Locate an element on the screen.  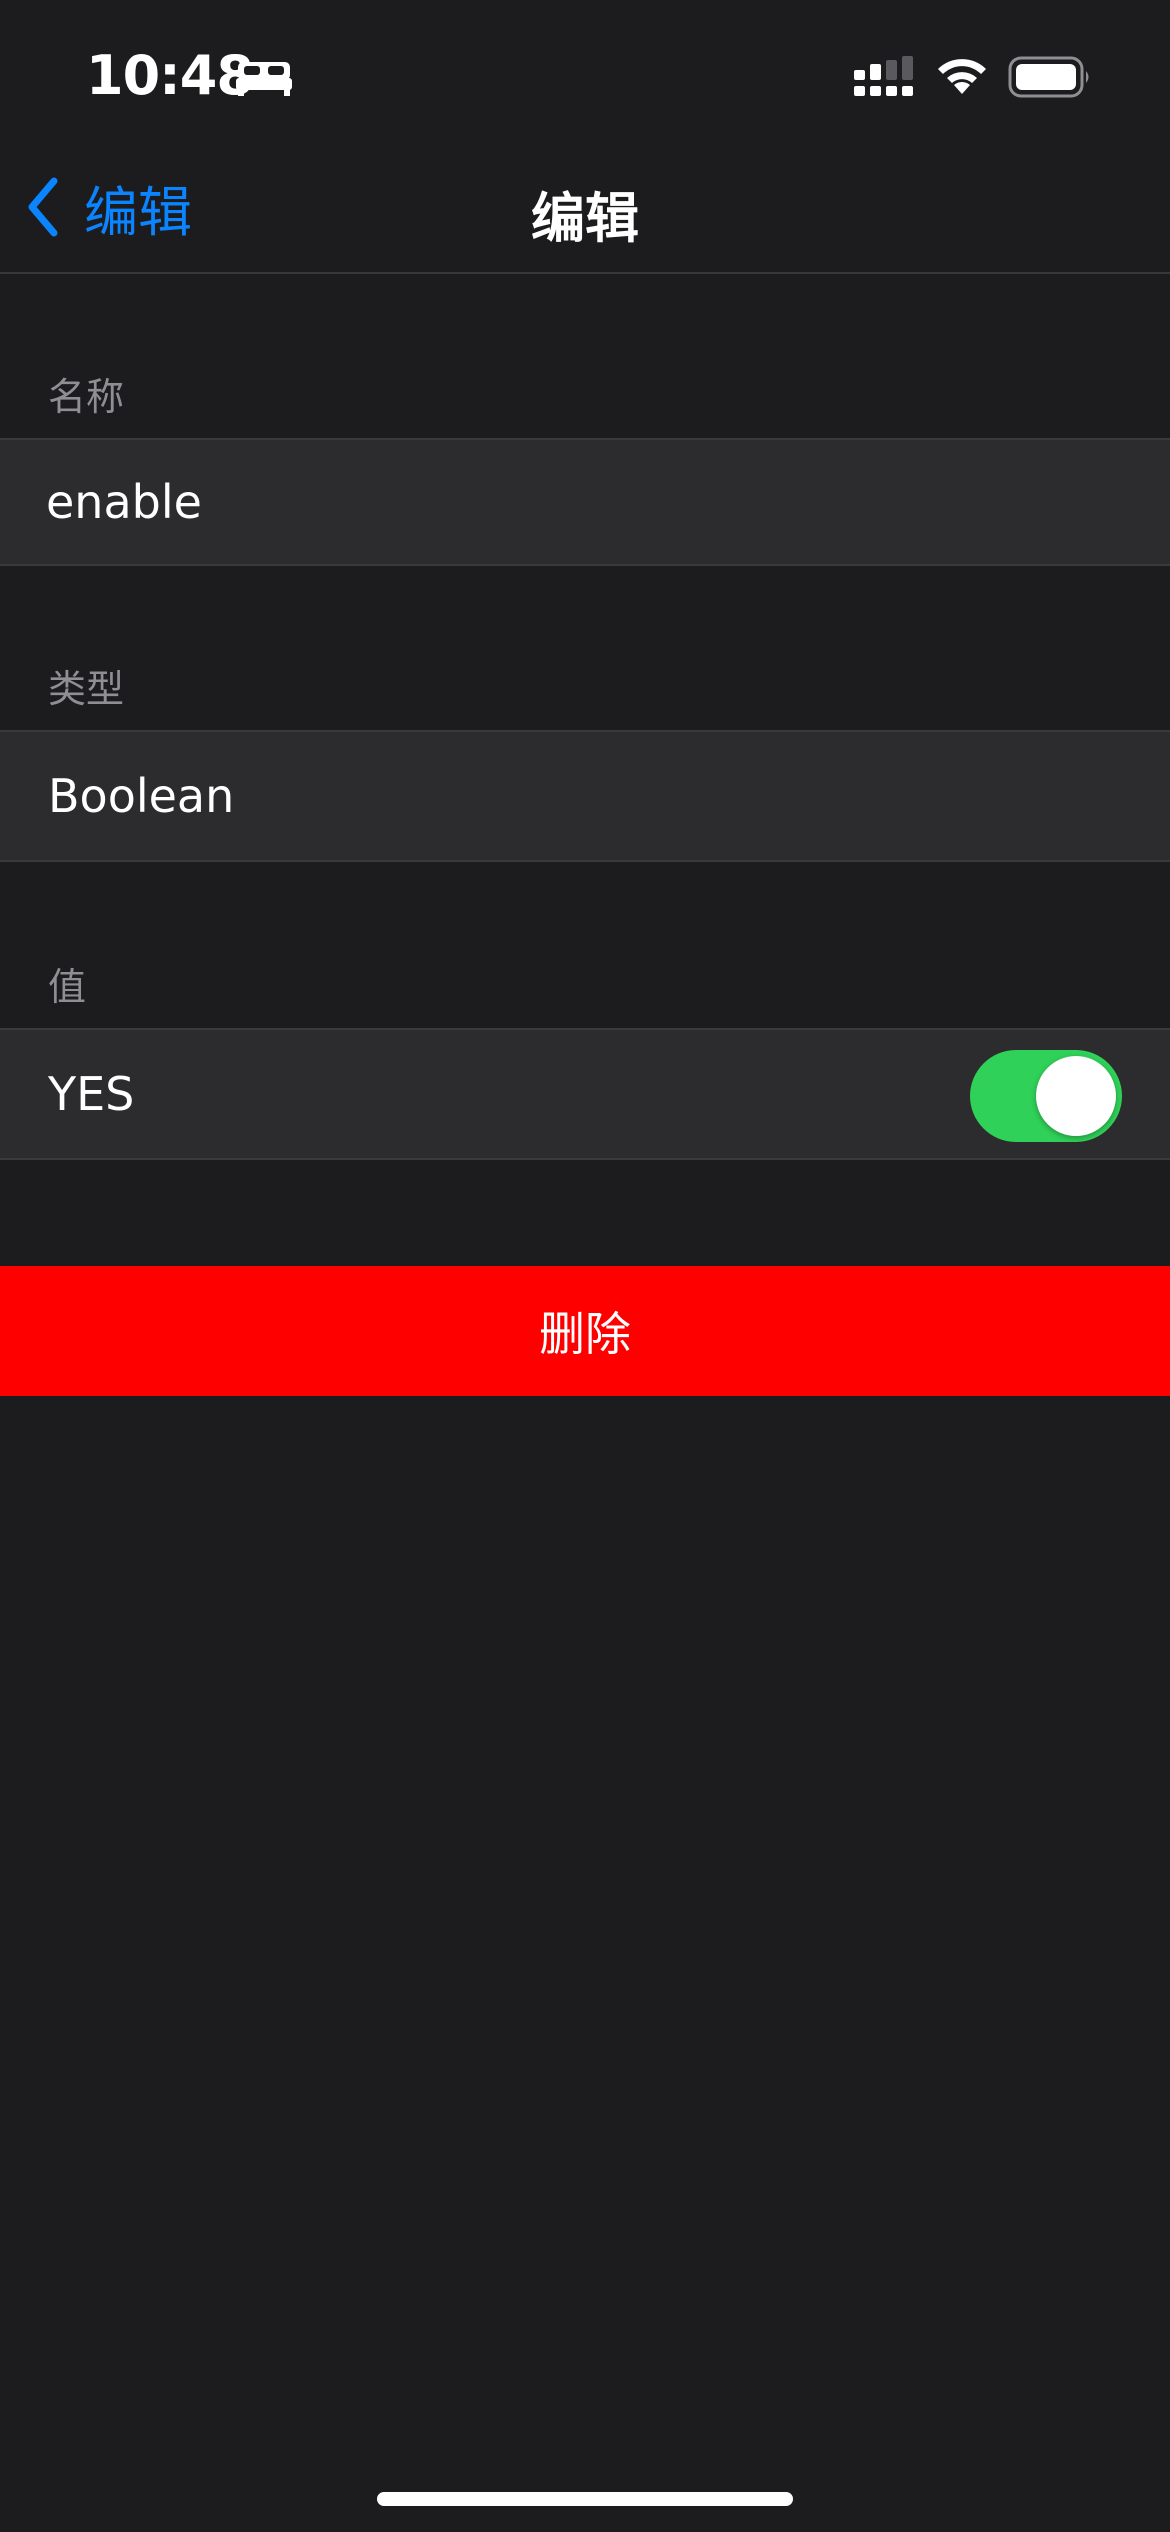
back-button: 编辑 is located at coordinates (107, 208).